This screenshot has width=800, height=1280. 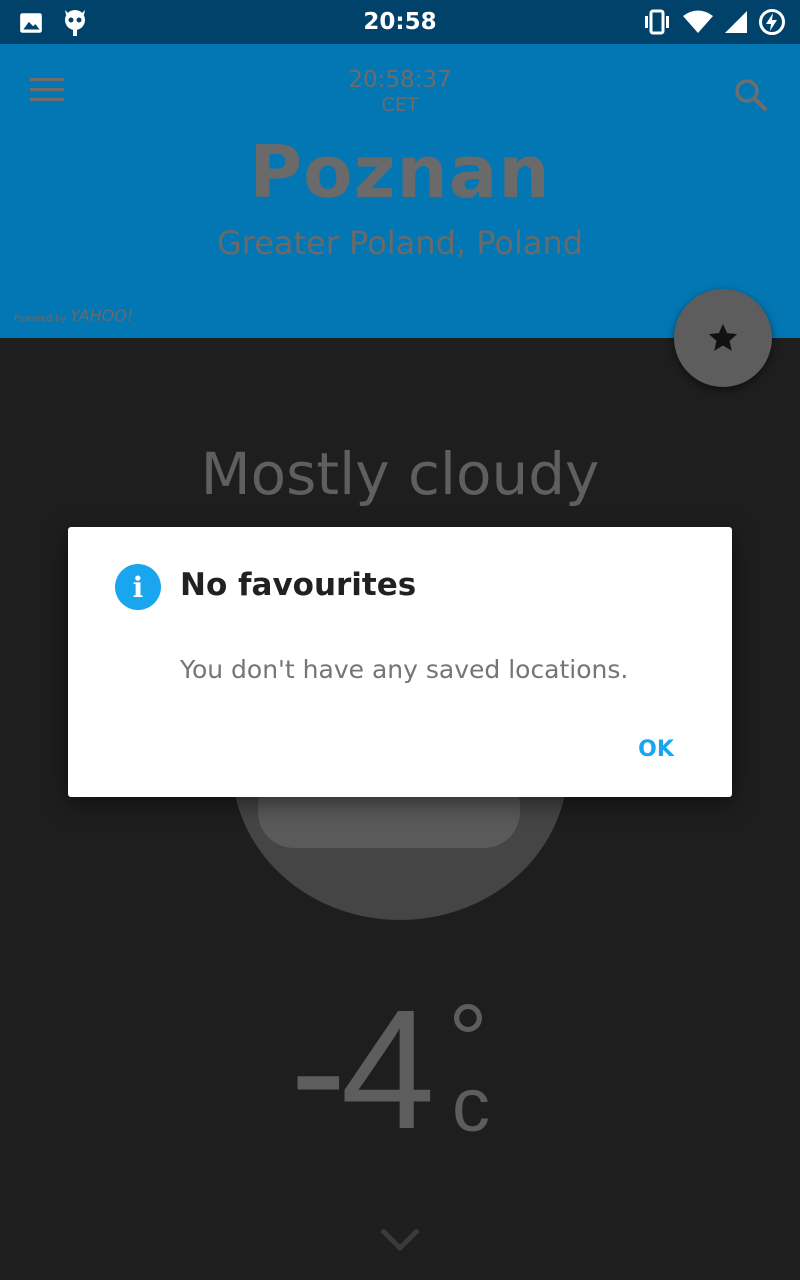 I want to click on wifi-icon, so click(x=698, y=24).